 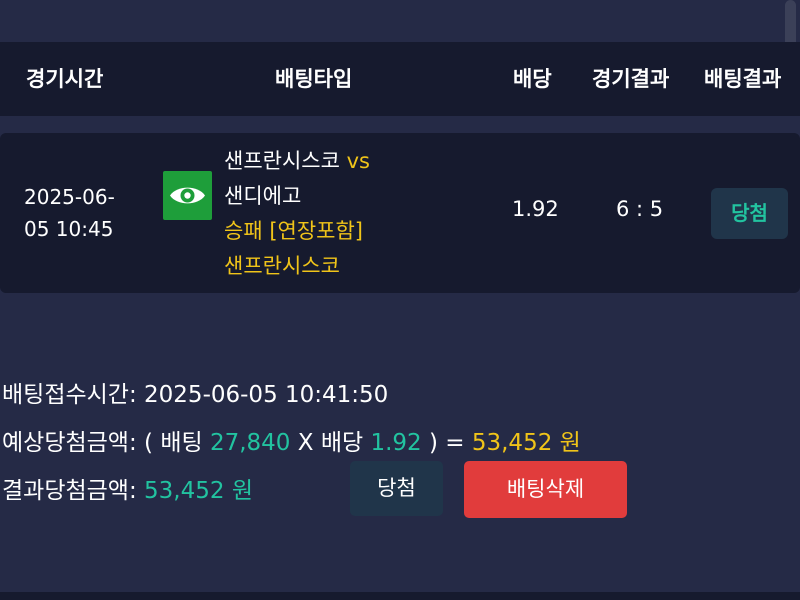 What do you see at coordinates (545, 489) in the screenshot?
I see `delete-bet-button: 배팅삭제` at bounding box center [545, 489].